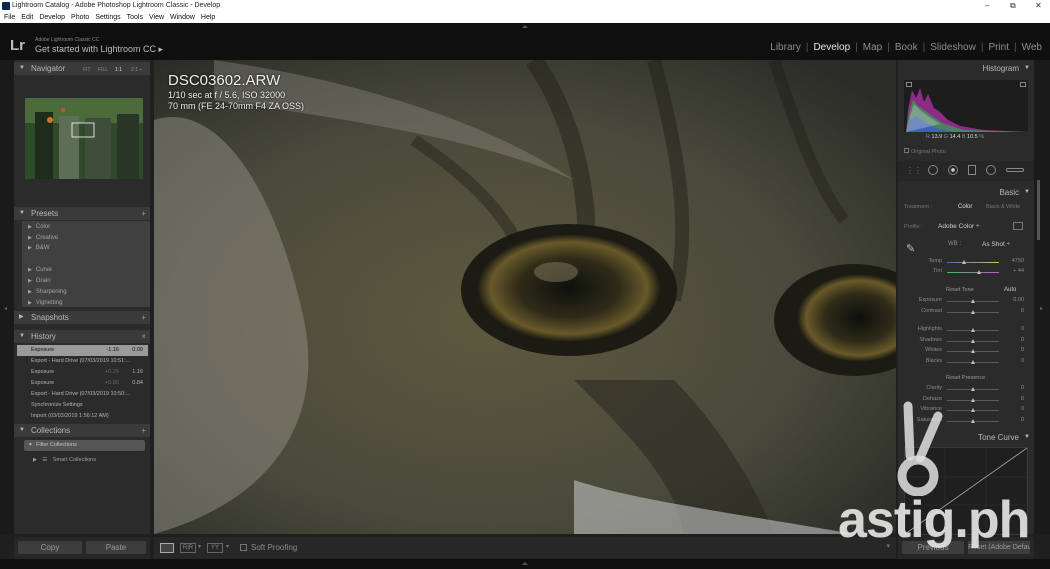 The height and width of the screenshot is (569, 1050). Describe the element at coordinates (831, 47) in the screenshot. I see `module-develop: Develop` at that location.